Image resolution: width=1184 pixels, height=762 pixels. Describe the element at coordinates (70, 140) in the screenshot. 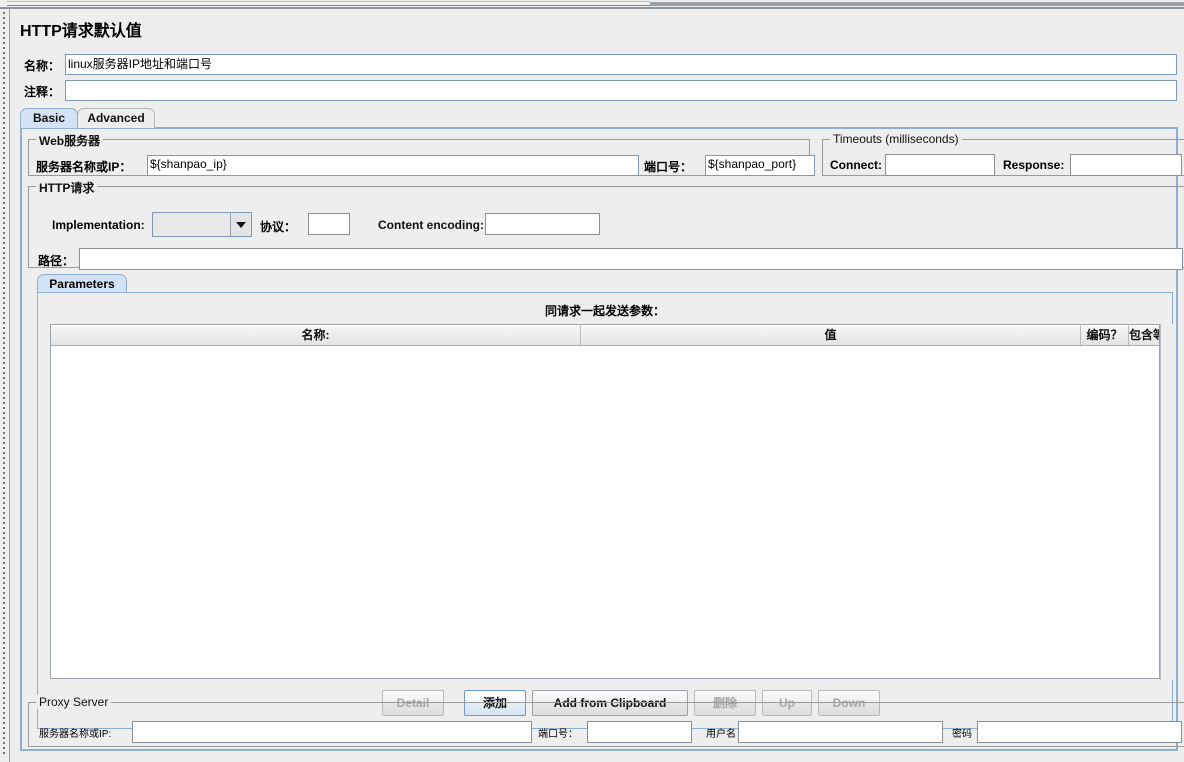

I see `web-server-group-title: Web服务器` at that location.